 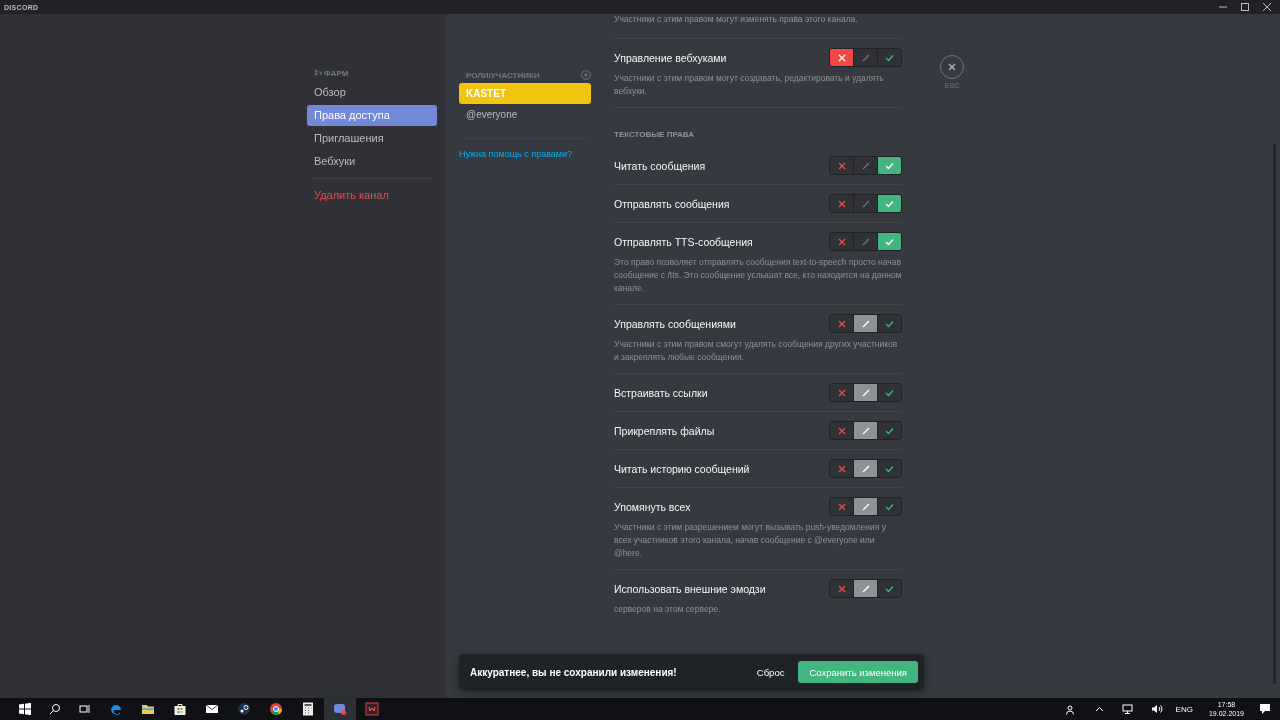 What do you see at coordinates (574, 672) in the screenshot?
I see `notice-text: Аккуратнее, вы не сохранили изменения!` at bounding box center [574, 672].